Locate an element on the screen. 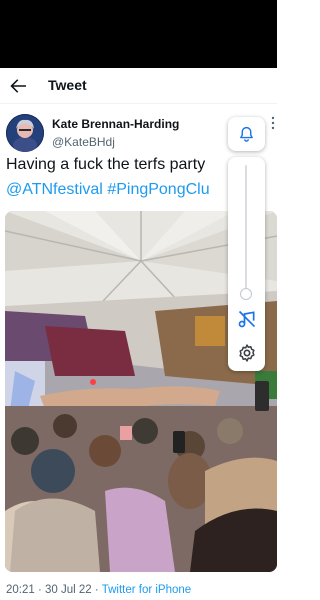 This screenshot has height=600, width=320. settings-icon is located at coordinates (247, 353).